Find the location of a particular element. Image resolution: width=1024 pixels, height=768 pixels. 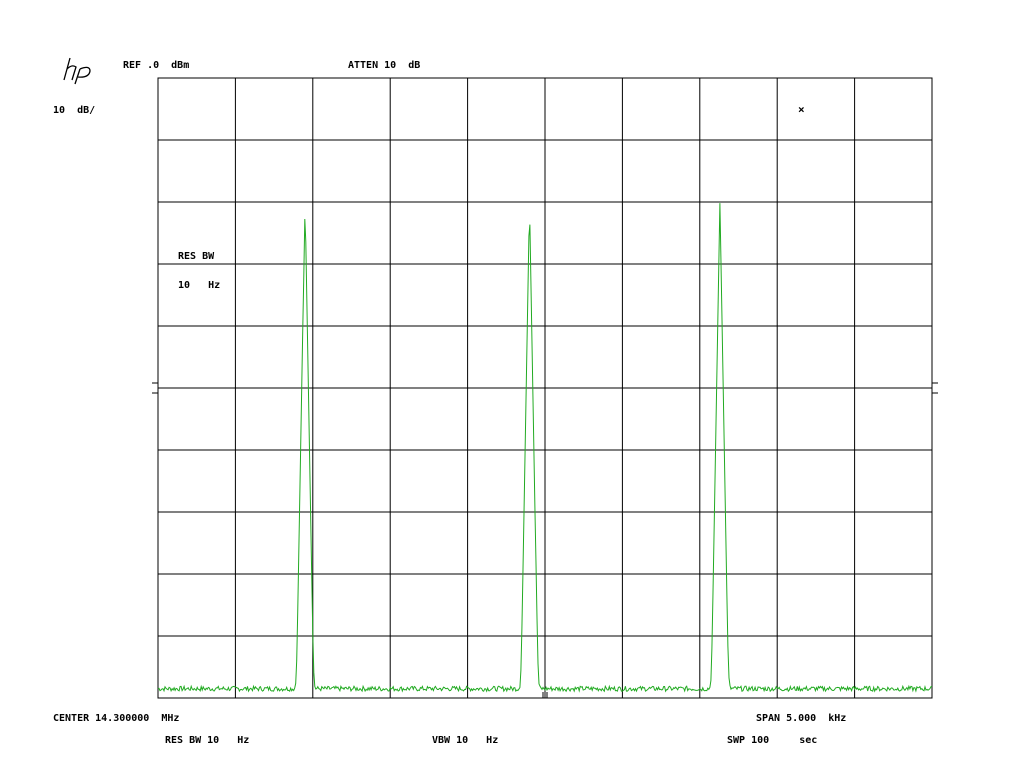

hp-logo is located at coordinates (77, 71).